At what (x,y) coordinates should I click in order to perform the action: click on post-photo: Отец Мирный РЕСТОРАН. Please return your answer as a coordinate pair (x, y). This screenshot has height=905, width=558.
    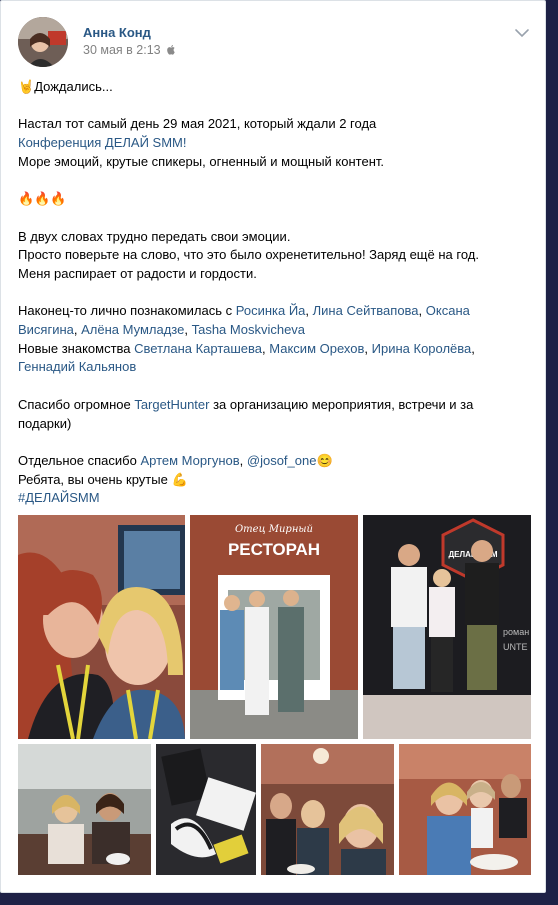
    Looking at the image, I should click on (274, 627).